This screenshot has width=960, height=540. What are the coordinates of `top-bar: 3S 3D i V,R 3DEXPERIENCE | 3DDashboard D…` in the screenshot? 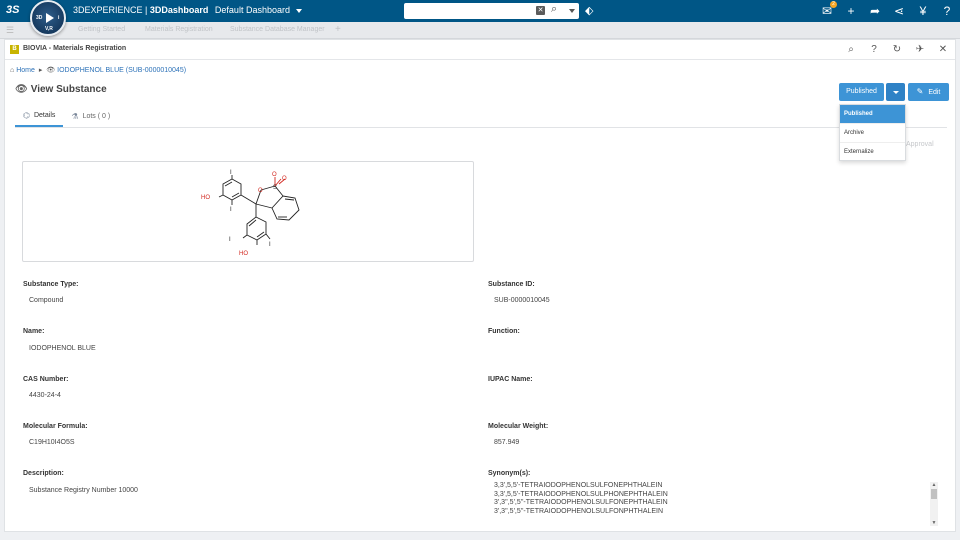 It's located at (480, 18).